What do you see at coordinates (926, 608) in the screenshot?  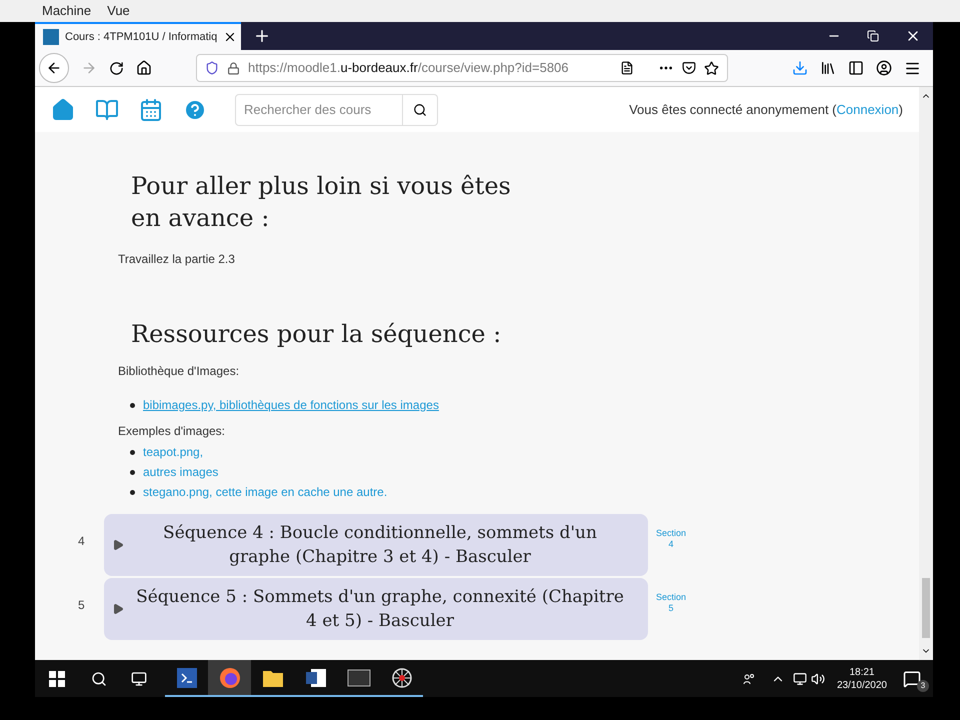 I see `scroll-thumb` at bounding box center [926, 608].